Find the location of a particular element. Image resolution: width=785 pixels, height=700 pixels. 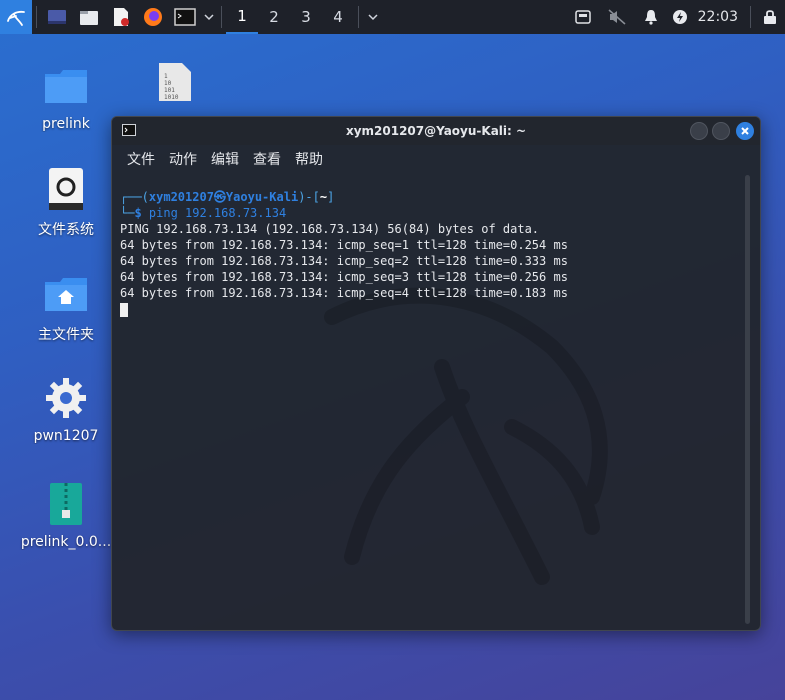

bell-icon is located at coordinates (650, 17).